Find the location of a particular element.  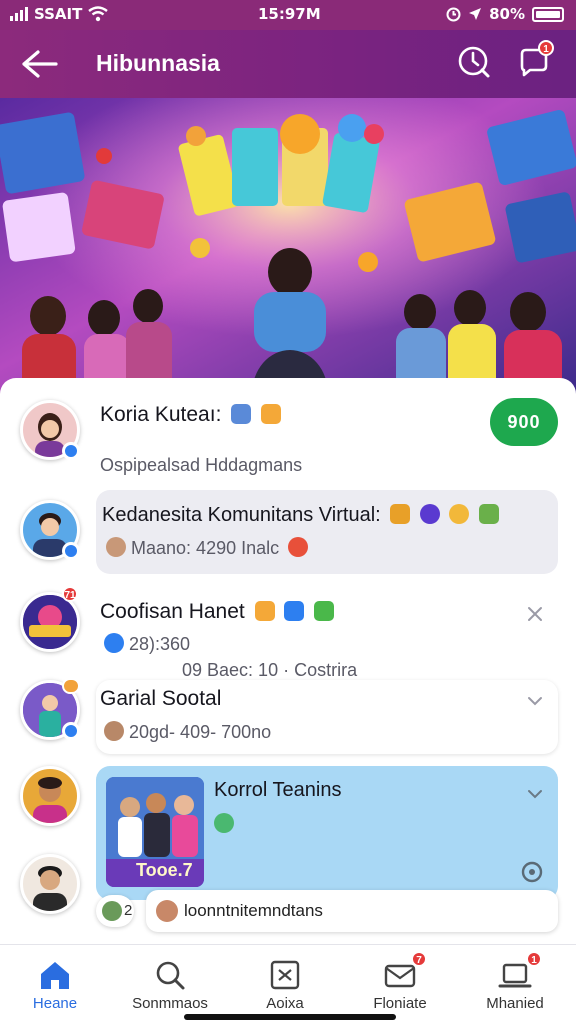

chat-notification-button: 1 is located at coordinates (535, 60).